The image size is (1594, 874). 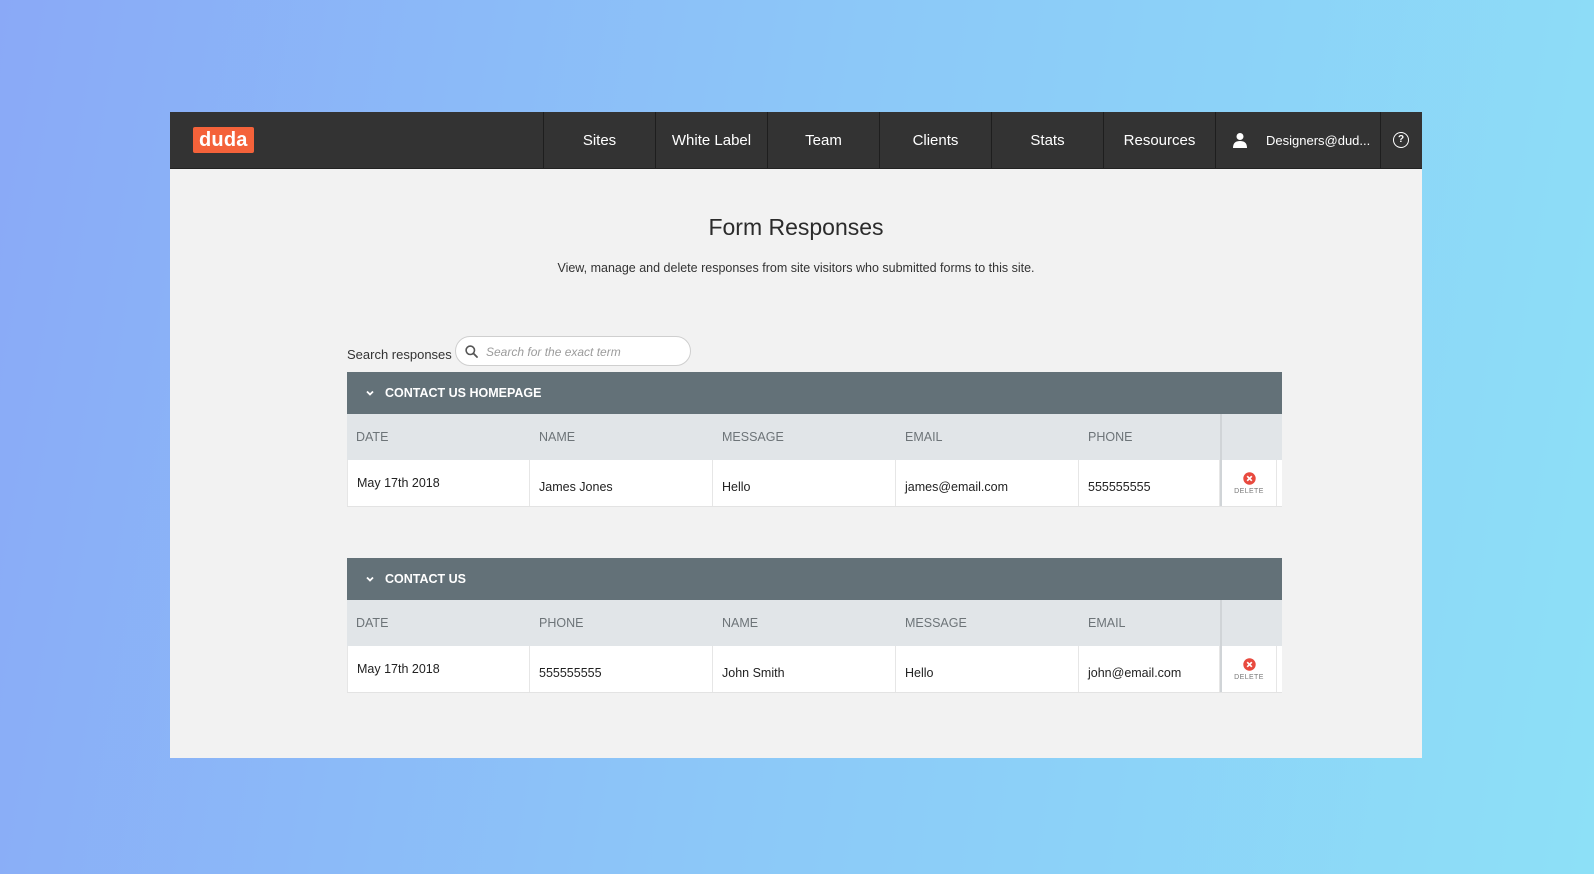 I want to click on duda-logo: duda, so click(x=223, y=140).